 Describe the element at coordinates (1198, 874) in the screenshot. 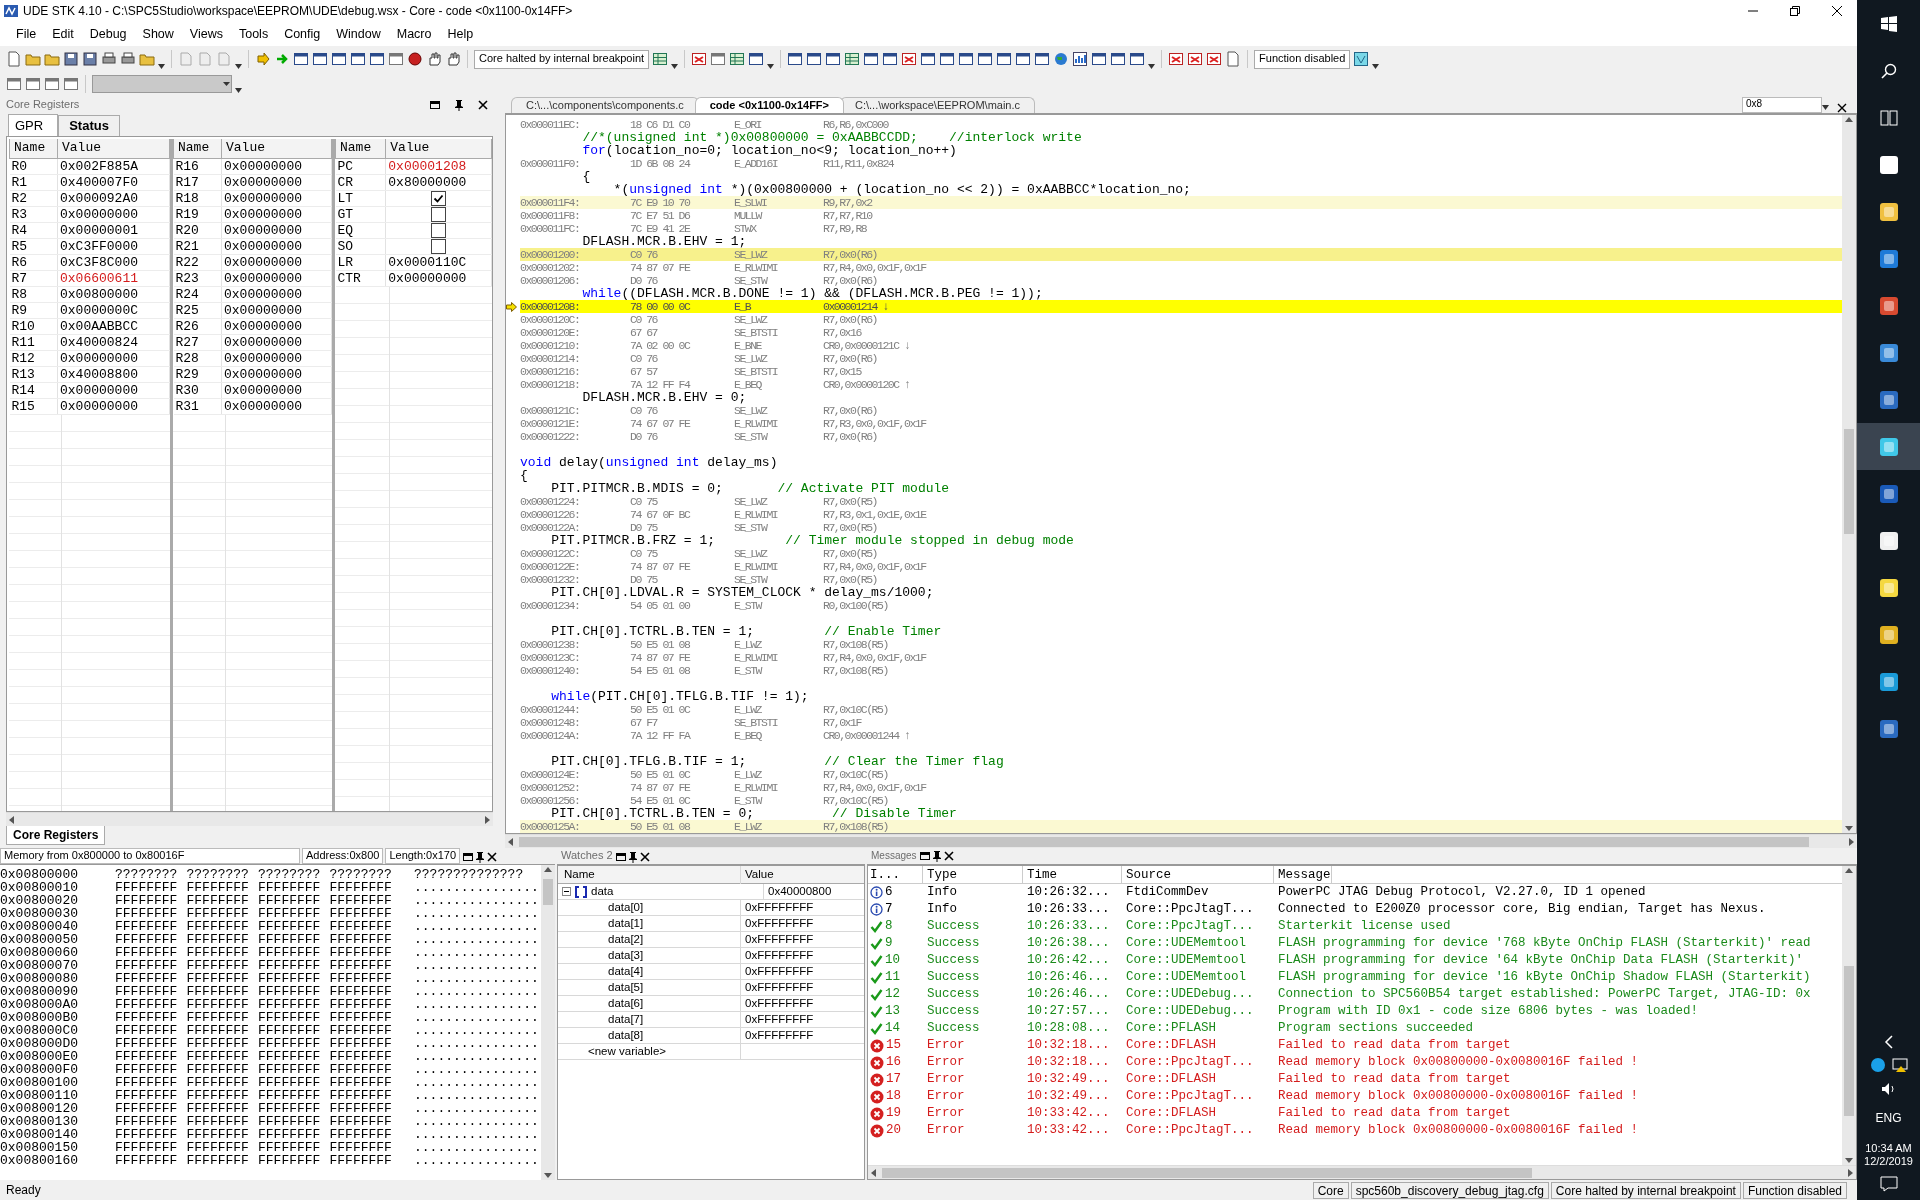

I see `column-header: Source` at that location.